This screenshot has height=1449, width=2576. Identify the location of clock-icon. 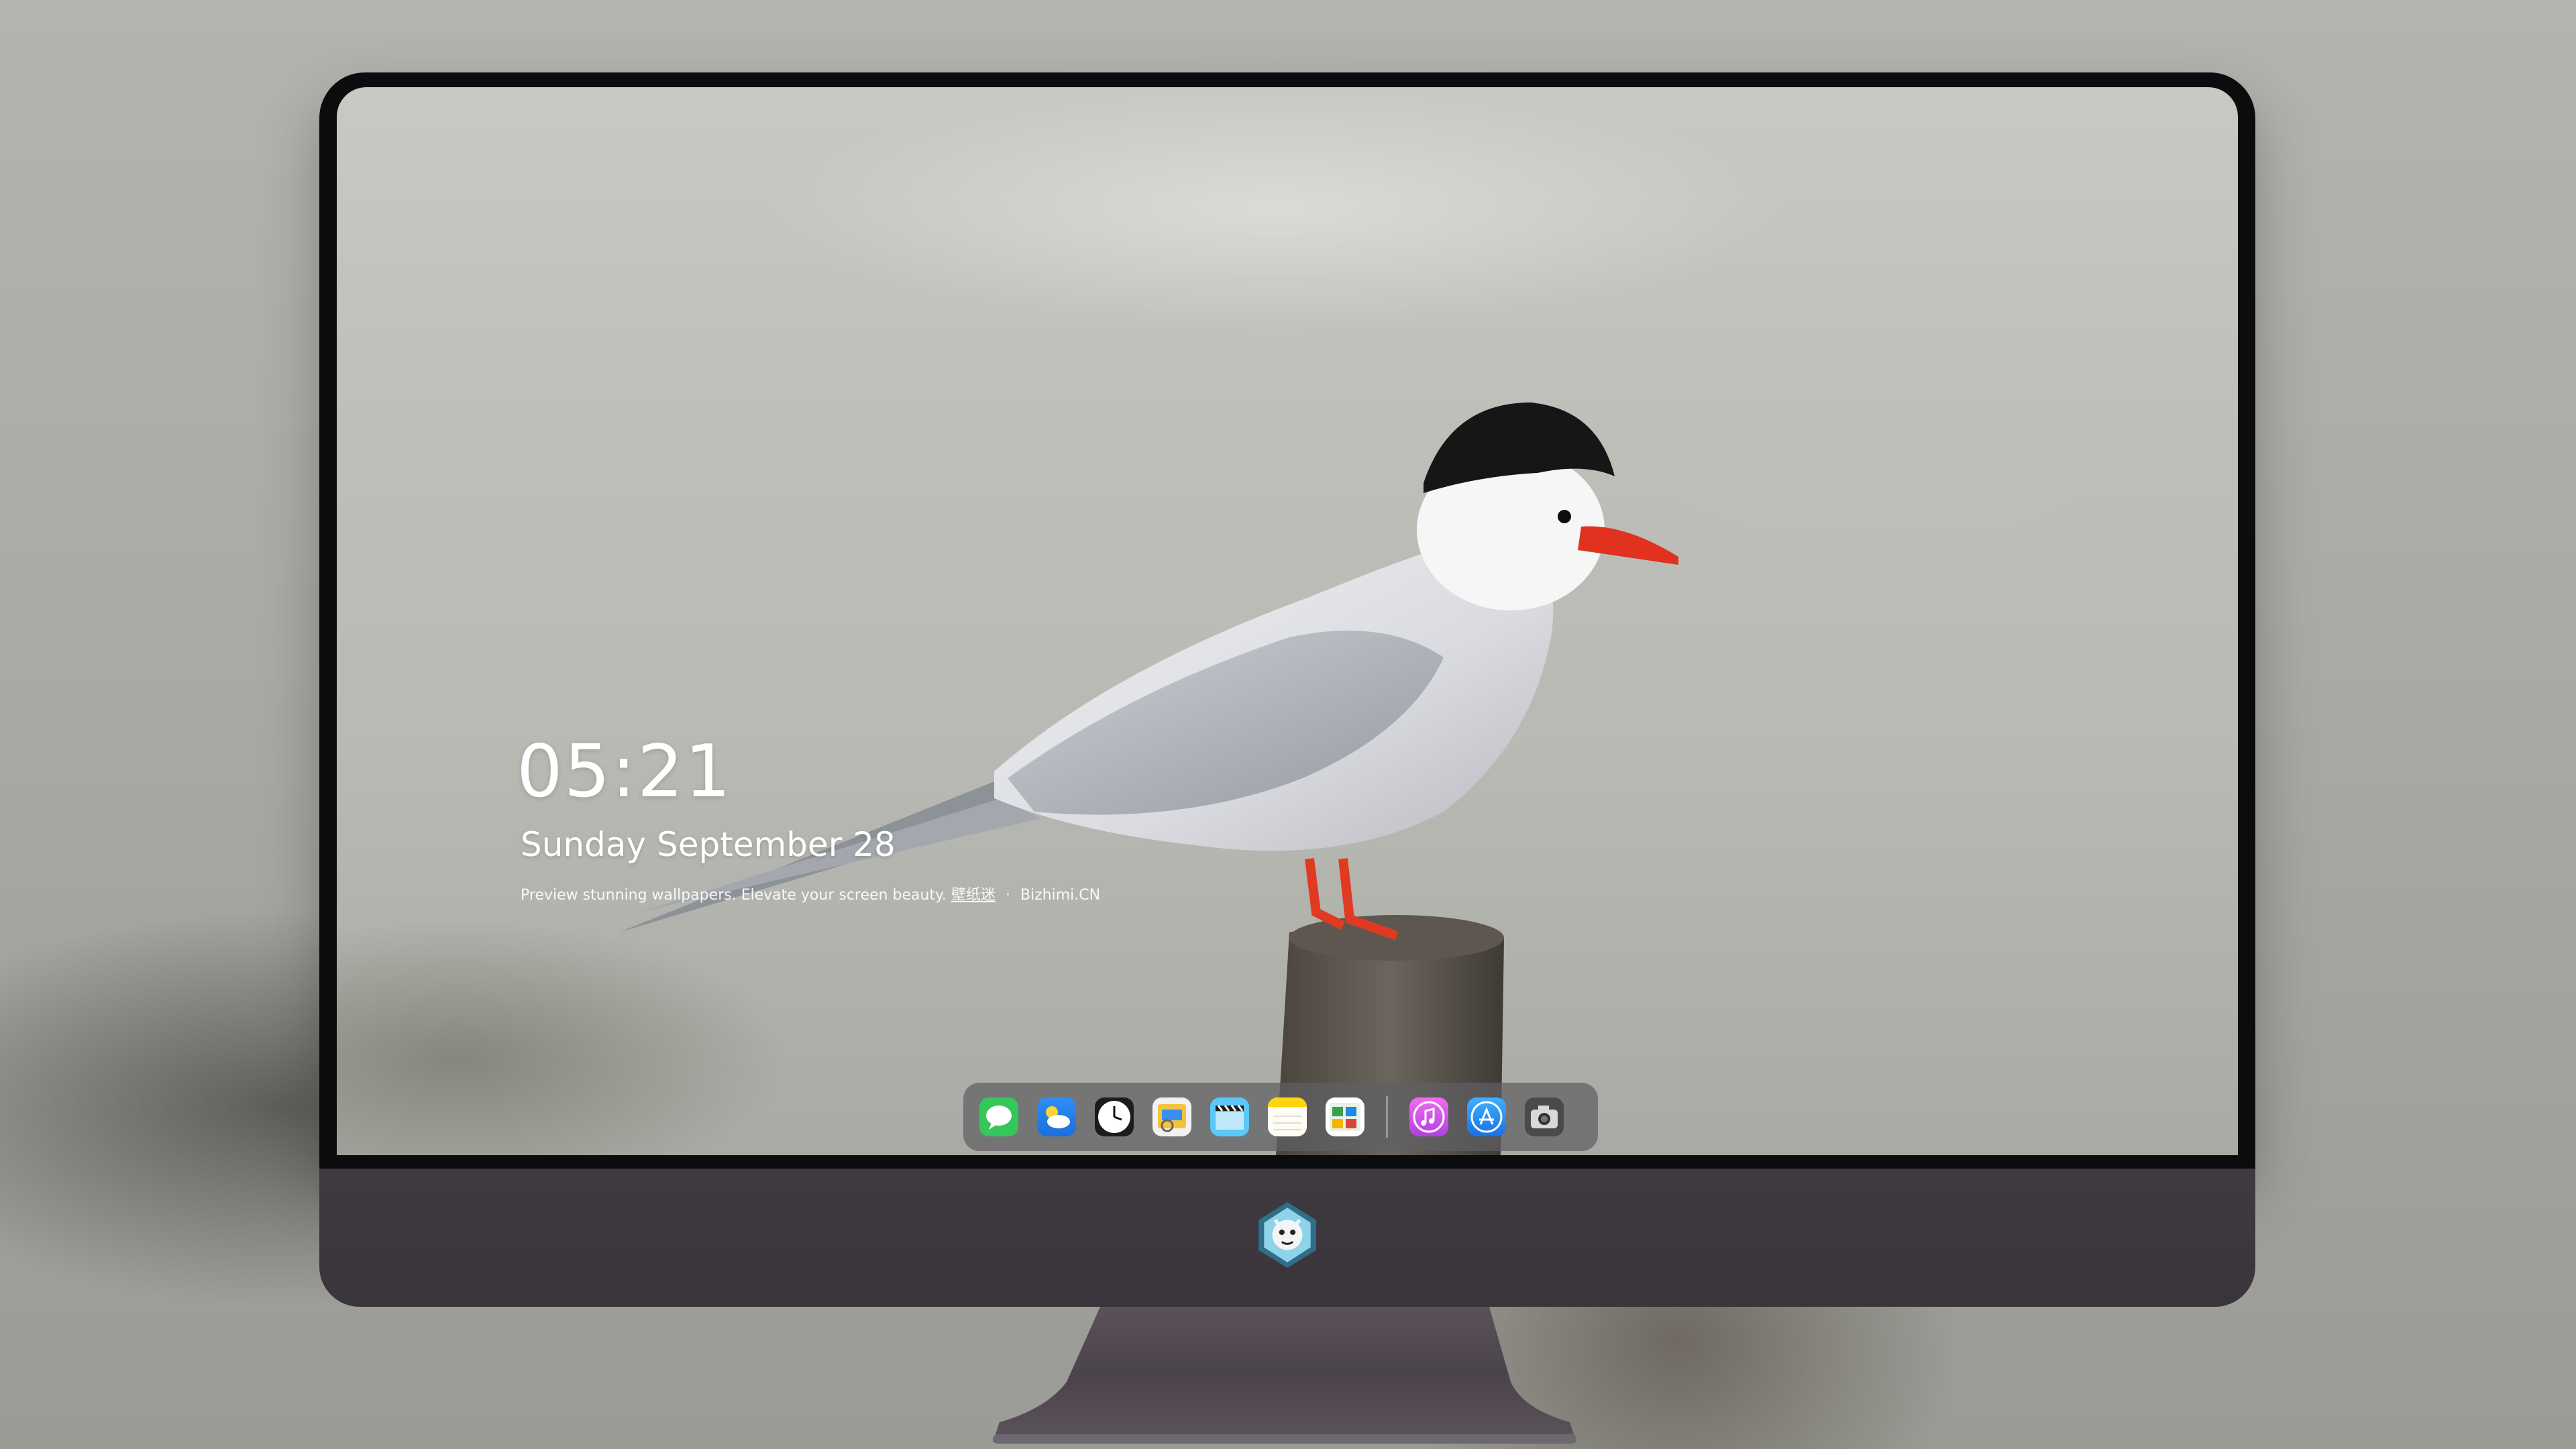
(1114, 1116).